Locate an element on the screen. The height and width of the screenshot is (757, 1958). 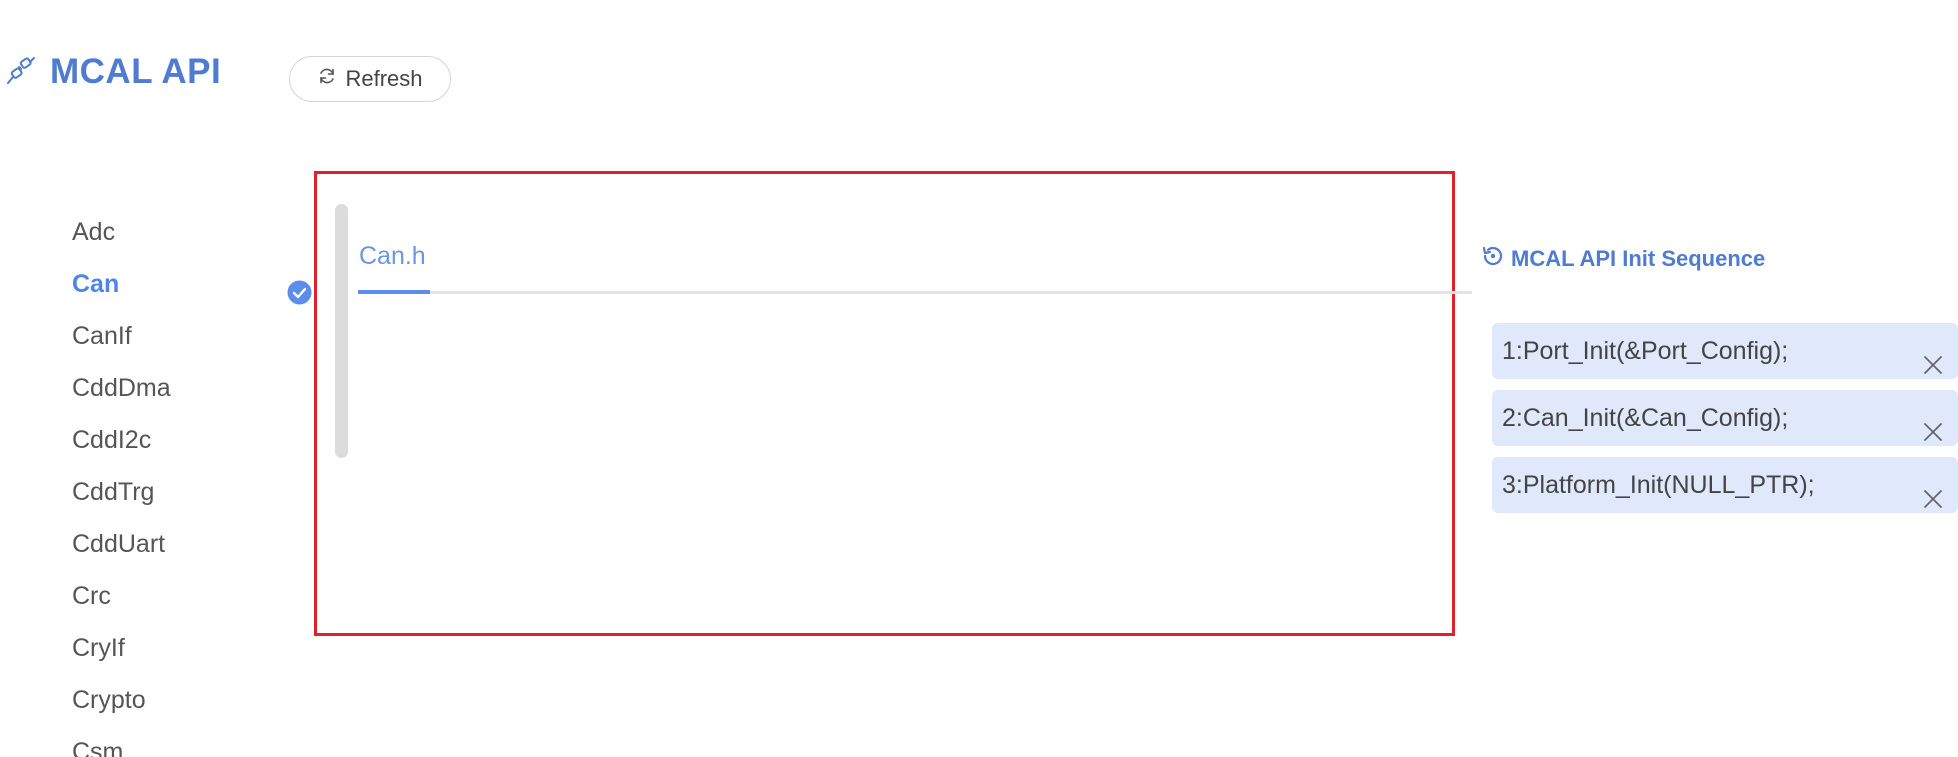
tab-can-h: Can.h is located at coordinates (392, 265).